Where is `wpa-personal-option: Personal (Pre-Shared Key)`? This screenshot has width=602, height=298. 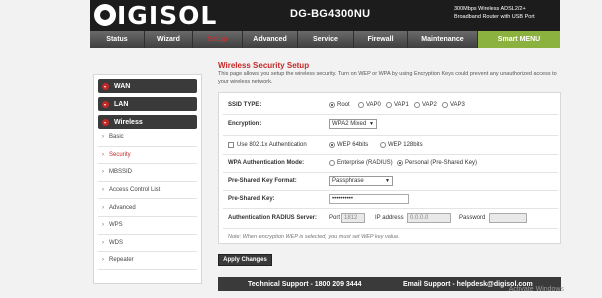
wpa-personal-option: Personal (Pre-Shared Key) is located at coordinates (437, 163).